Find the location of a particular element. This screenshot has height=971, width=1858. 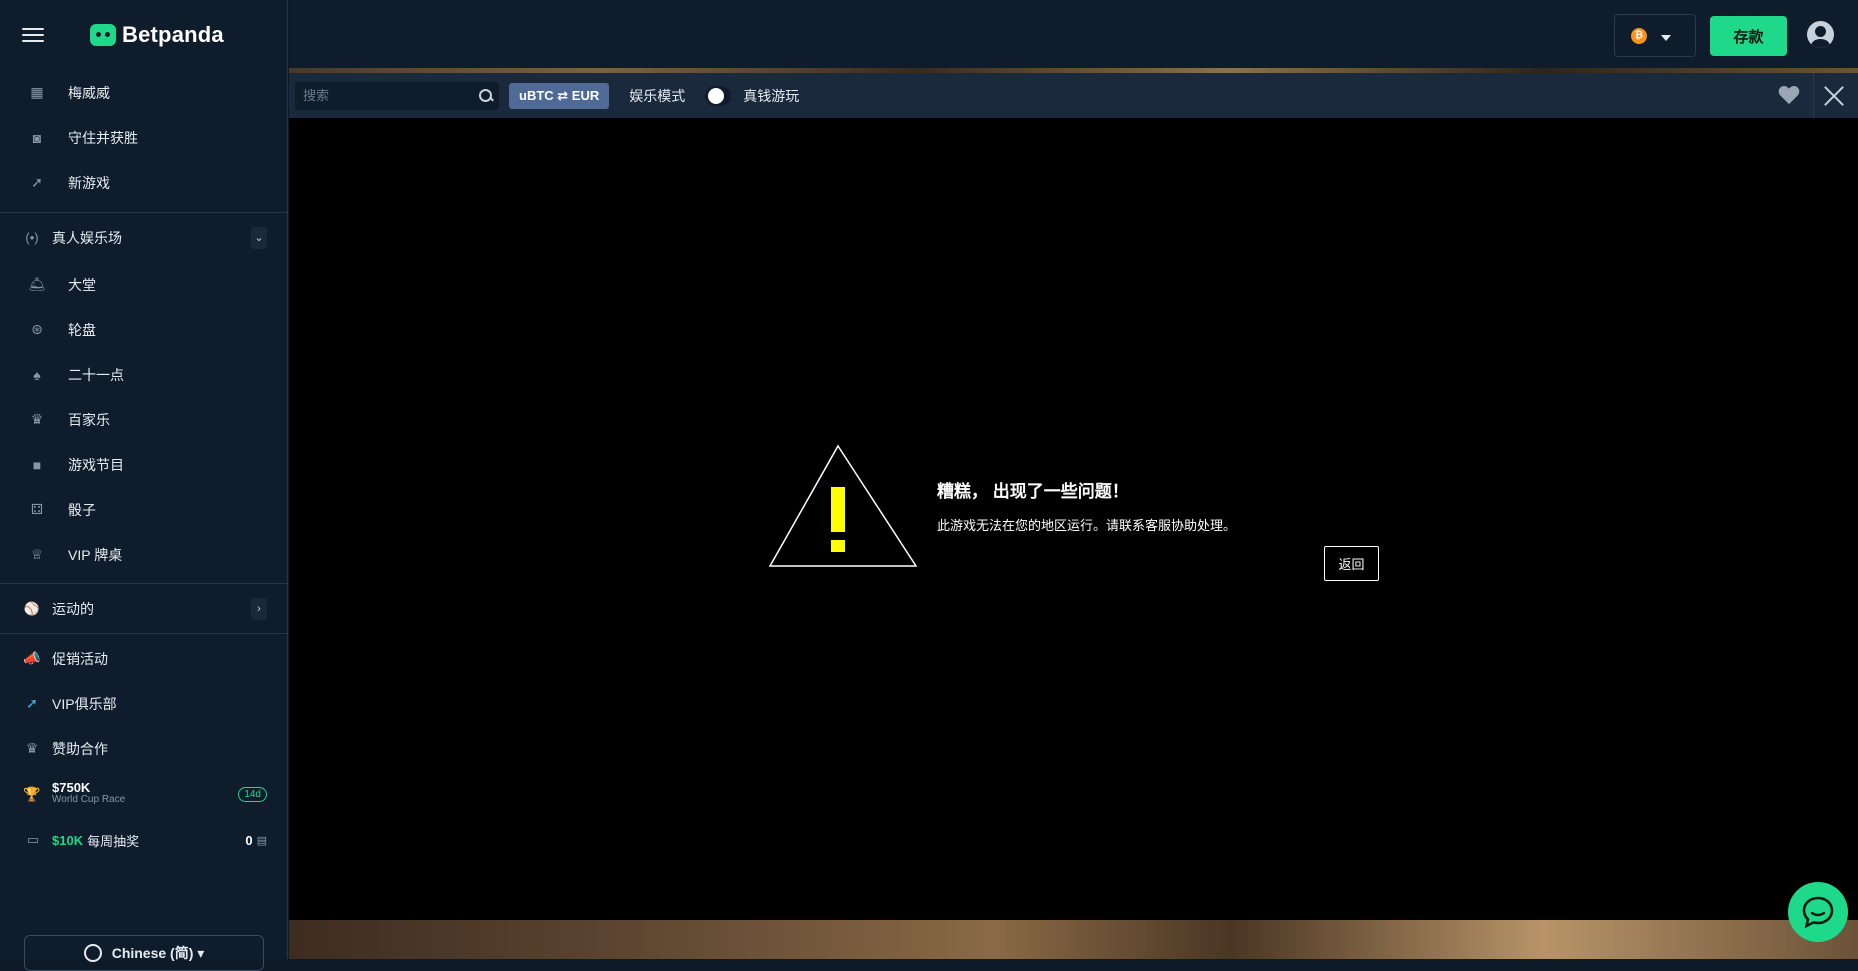

sidebar-item-weekly-draw: ▭ $10K 每周抽奖 0 ▤ is located at coordinates (143, 840).